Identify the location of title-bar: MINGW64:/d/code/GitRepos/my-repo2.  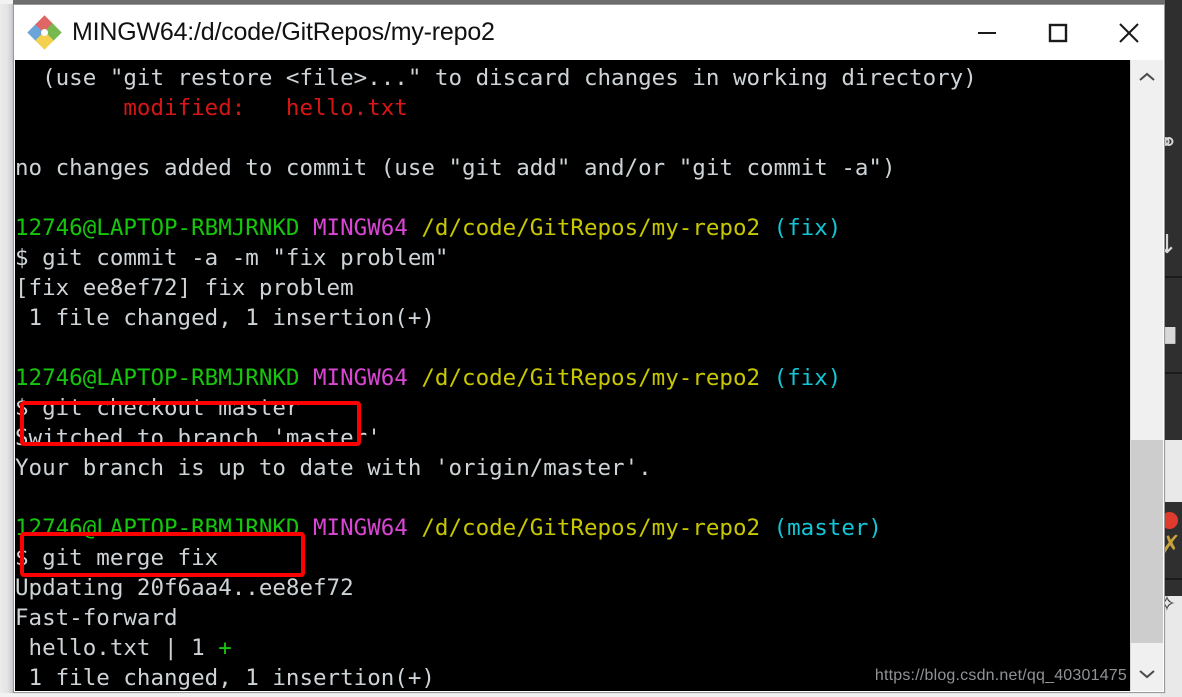
(589, 32).